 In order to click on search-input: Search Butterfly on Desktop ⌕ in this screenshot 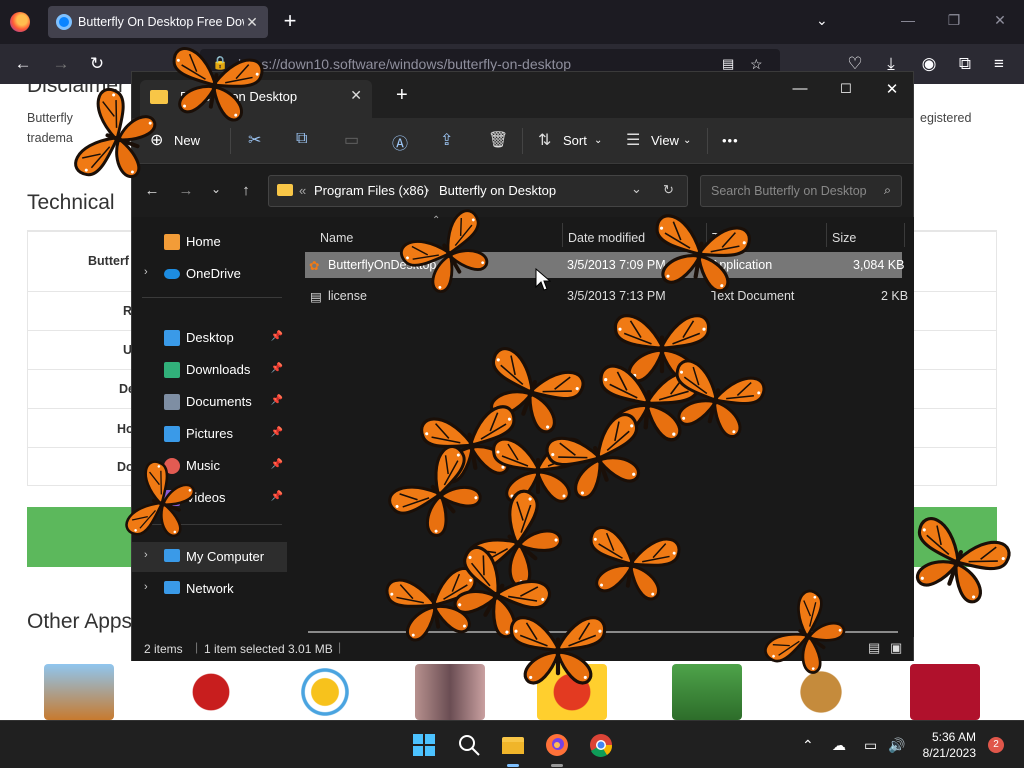, I will do `click(801, 191)`.